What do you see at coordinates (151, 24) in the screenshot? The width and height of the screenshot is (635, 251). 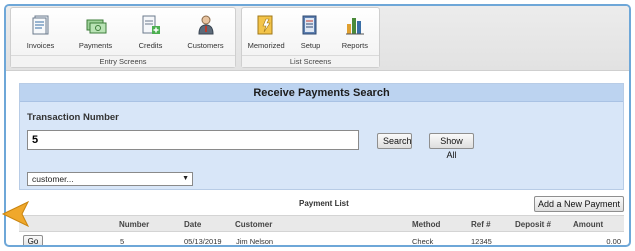 I see `credit-icon` at bounding box center [151, 24].